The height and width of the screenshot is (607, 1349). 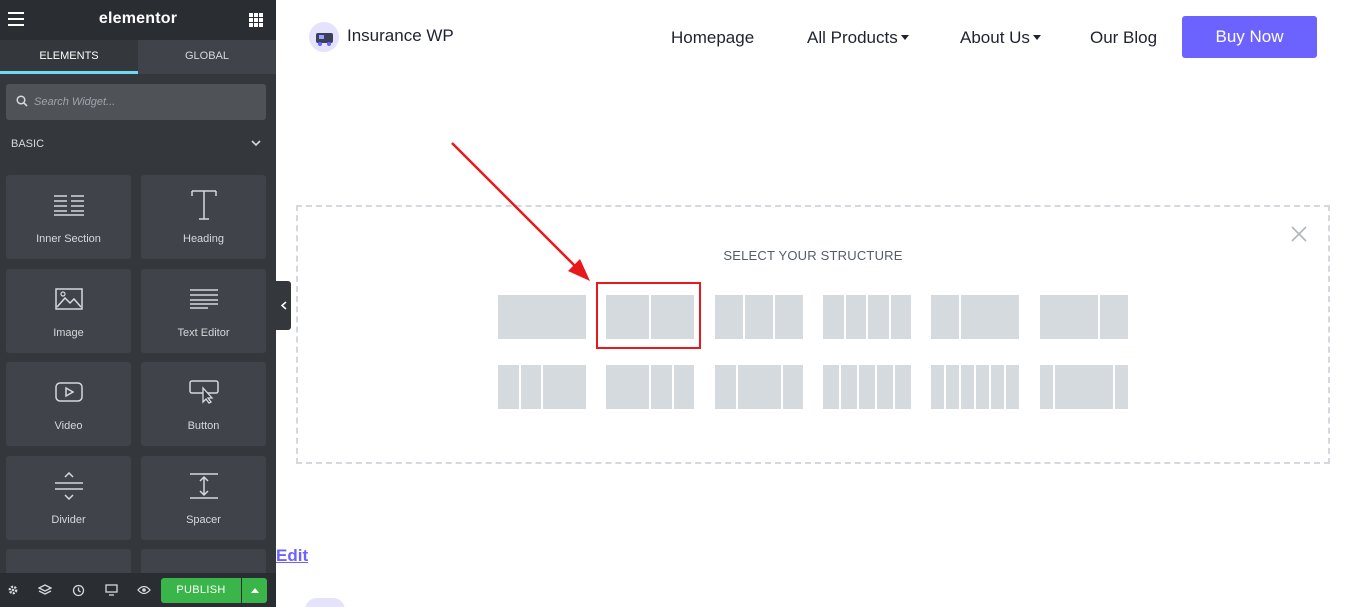 What do you see at coordinates (207, 57) in the screenshot?
I see `tab-global: GLOBAL` at bounding box center [207, 57].